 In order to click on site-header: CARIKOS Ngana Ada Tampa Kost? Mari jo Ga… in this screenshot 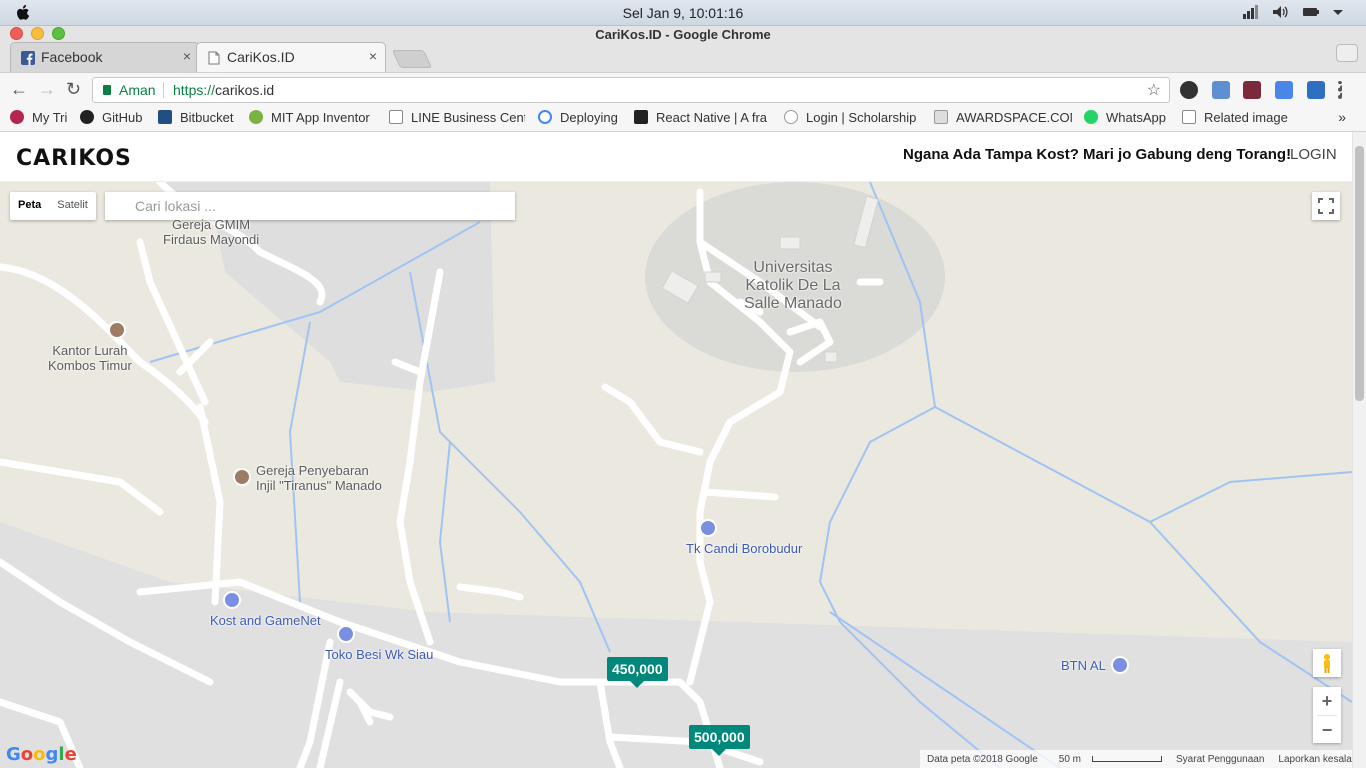, I will do `click(676, 157)`.